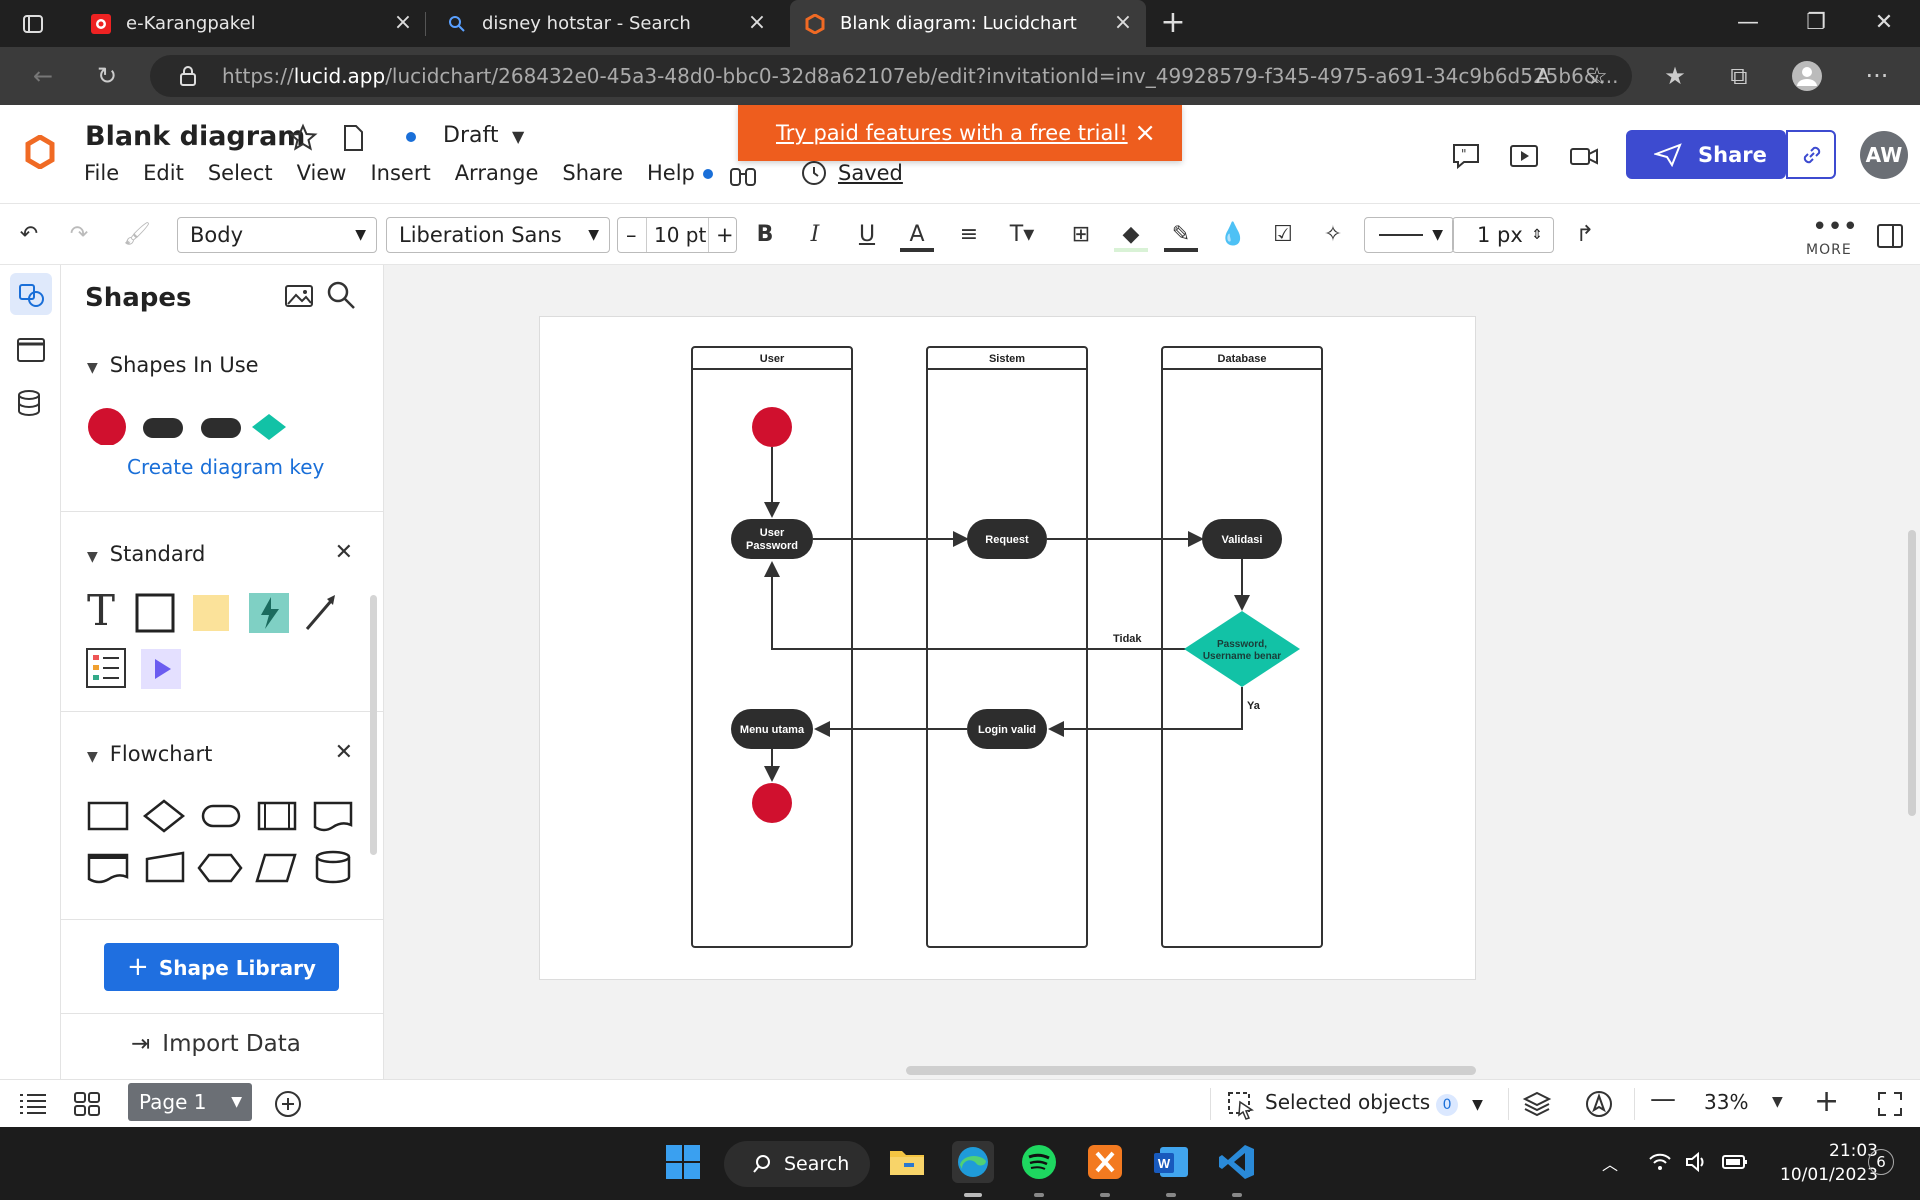  Describe the element at coordinates (1022, 235) in the screenshot. I see `text-options-icon: T▾` at that location.